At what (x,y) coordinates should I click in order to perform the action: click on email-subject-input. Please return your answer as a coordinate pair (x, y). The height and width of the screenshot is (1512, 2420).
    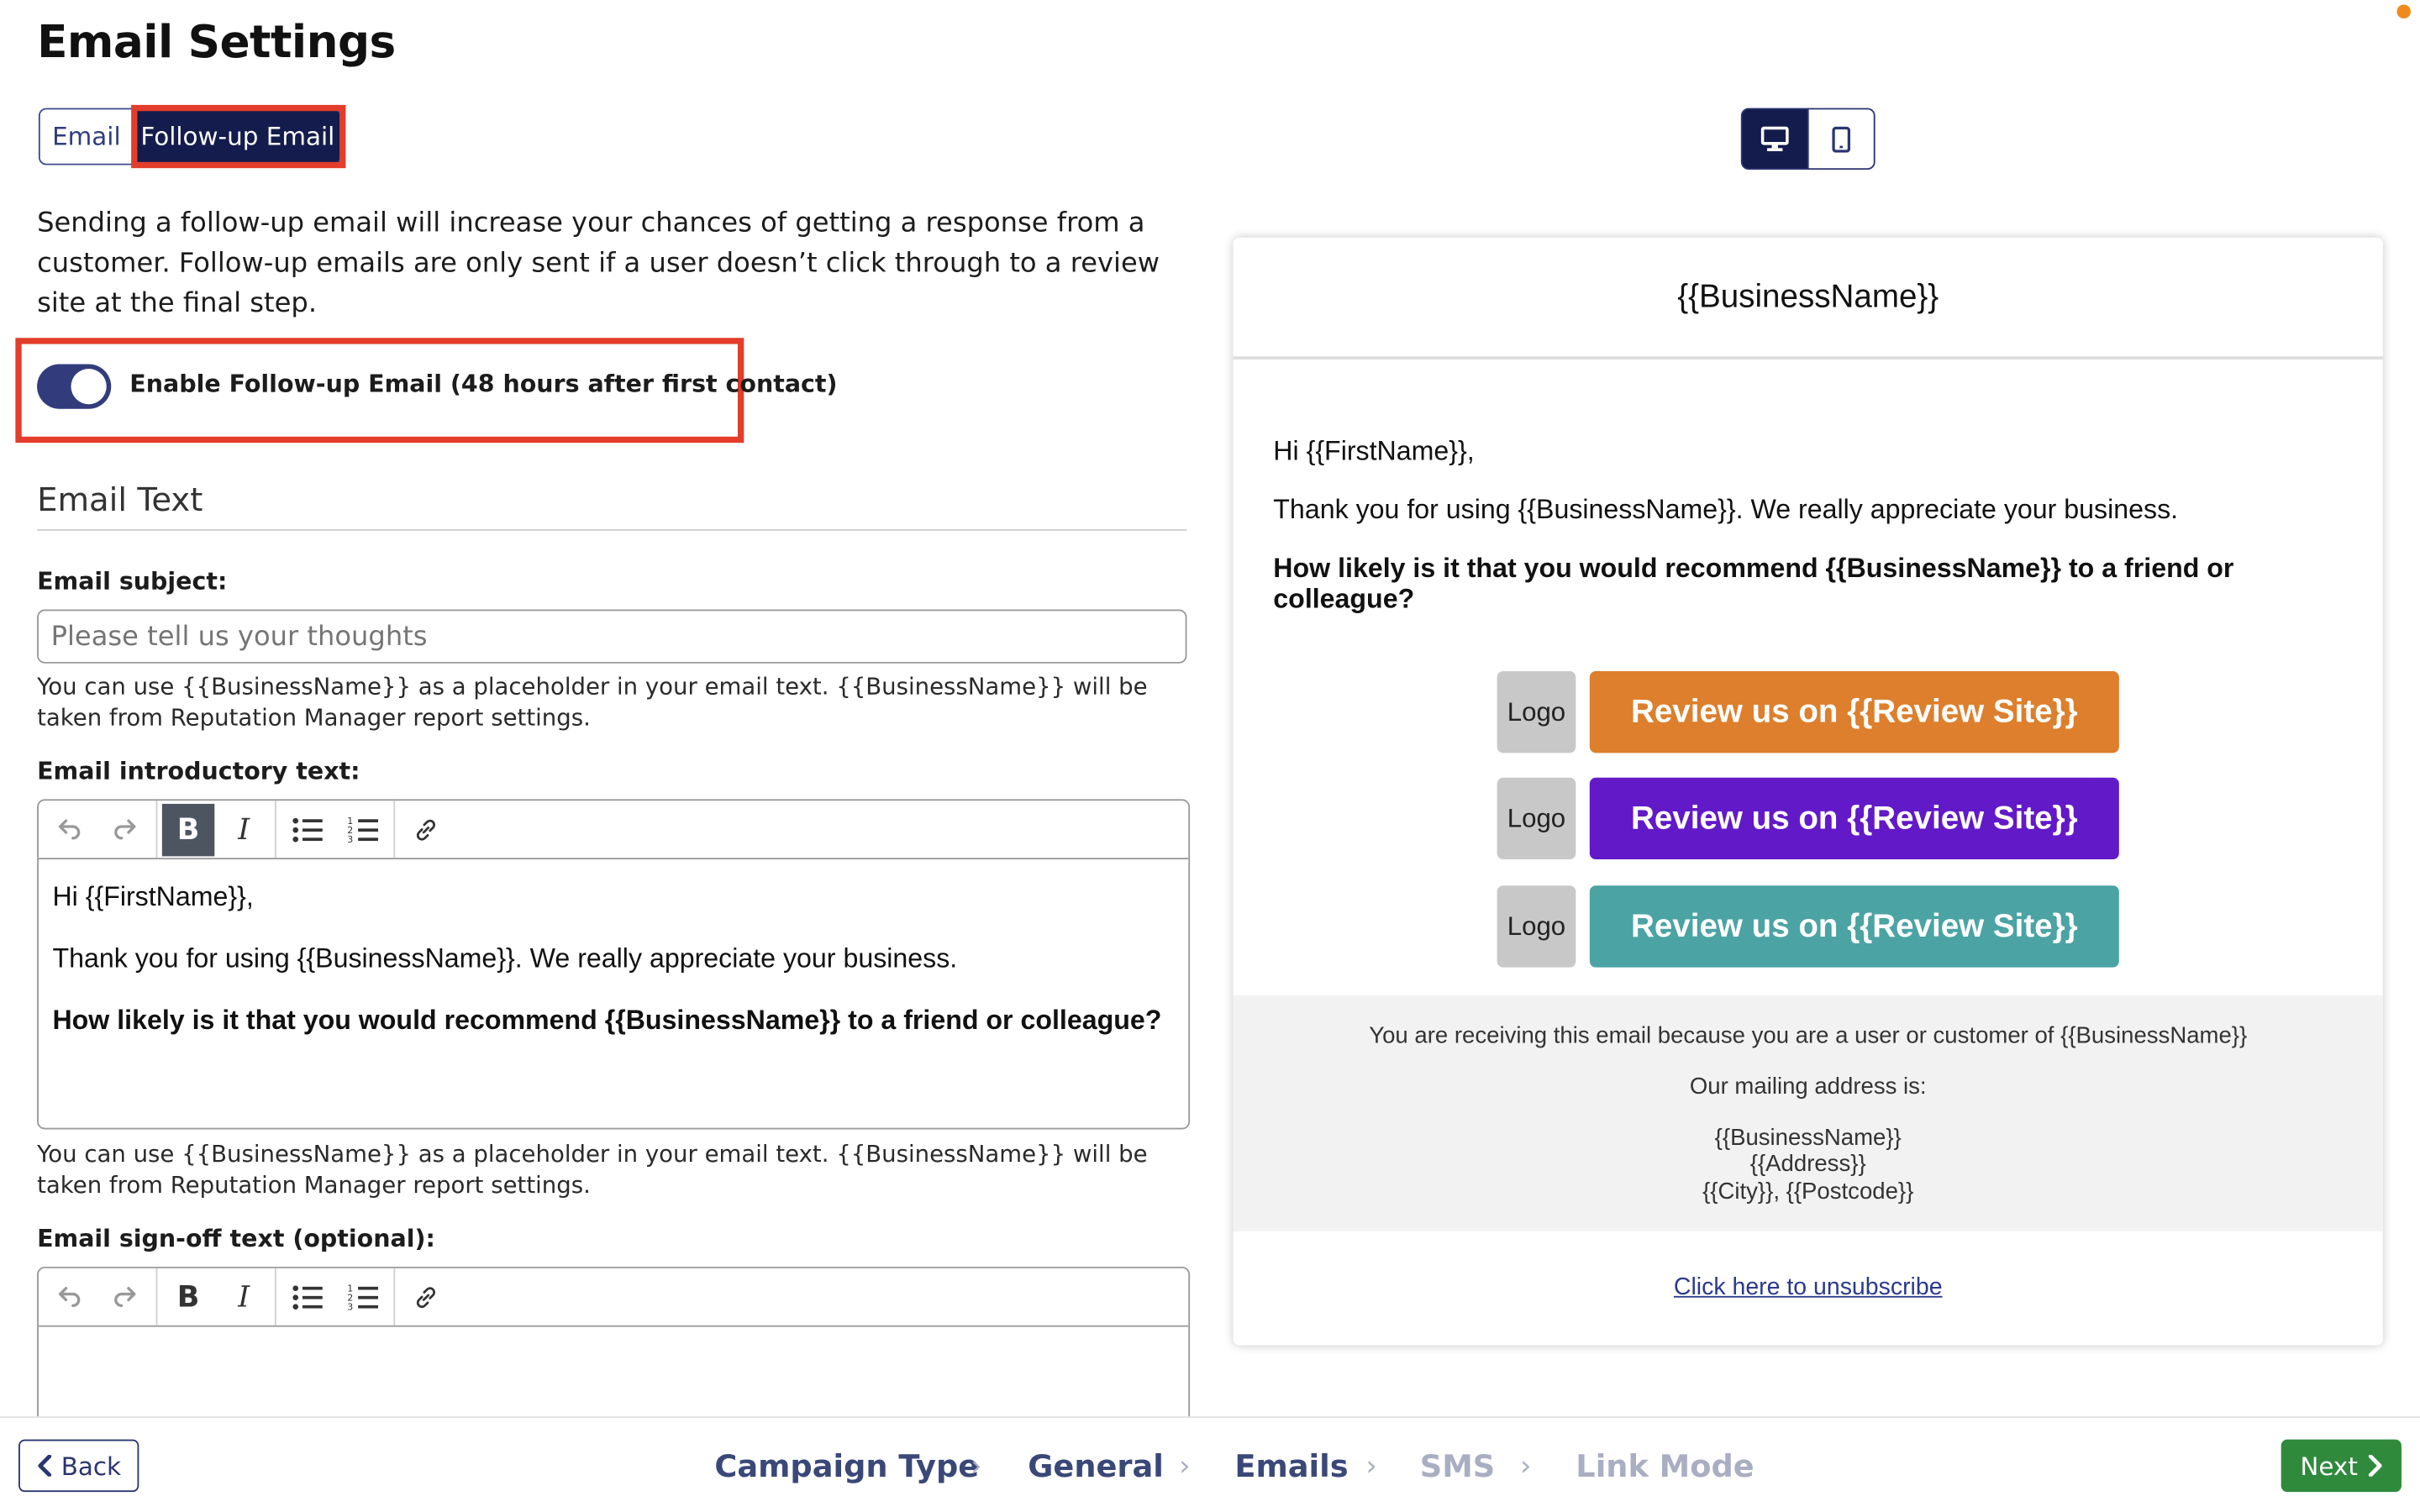
    Looking at the image, I should click on (612, 636).